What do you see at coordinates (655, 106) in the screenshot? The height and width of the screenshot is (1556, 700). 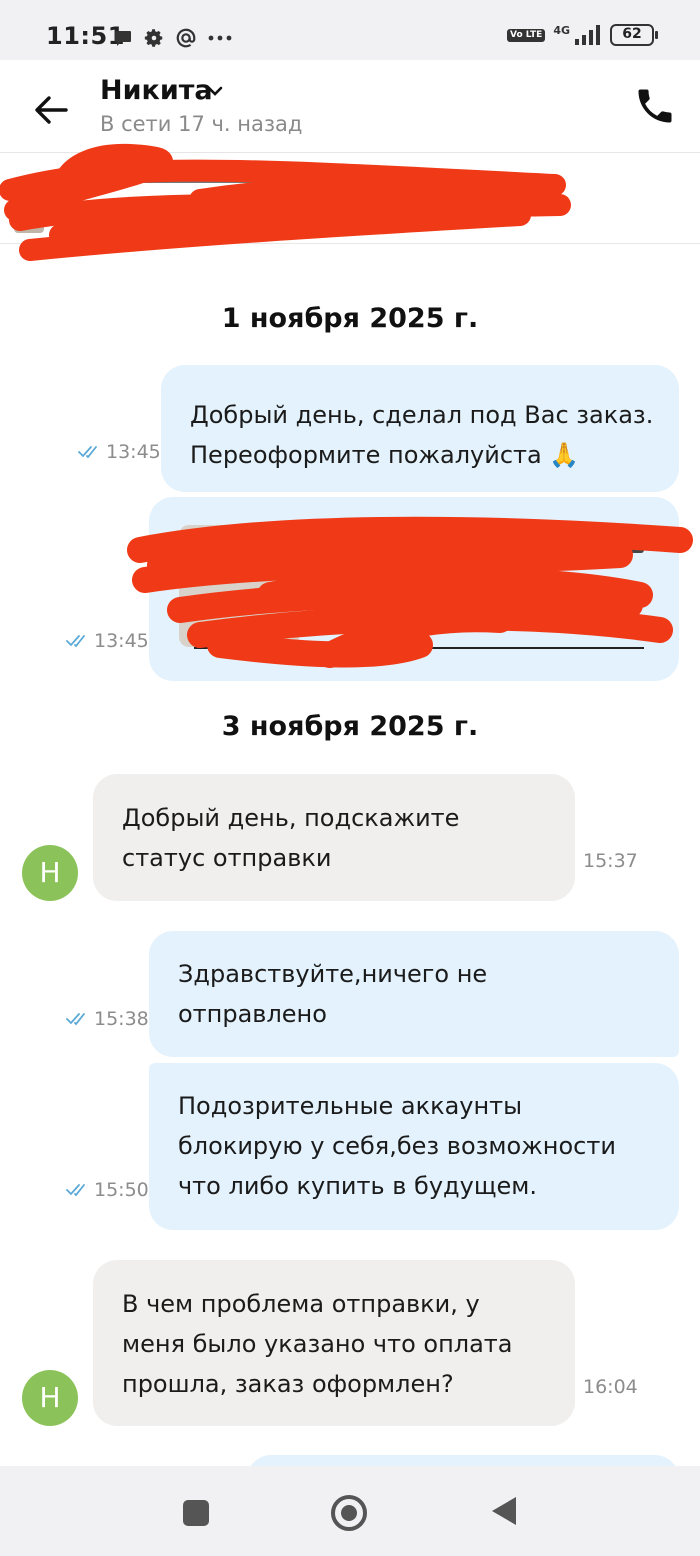 I see `phone-call-icon` at bounding box center [655, 106].